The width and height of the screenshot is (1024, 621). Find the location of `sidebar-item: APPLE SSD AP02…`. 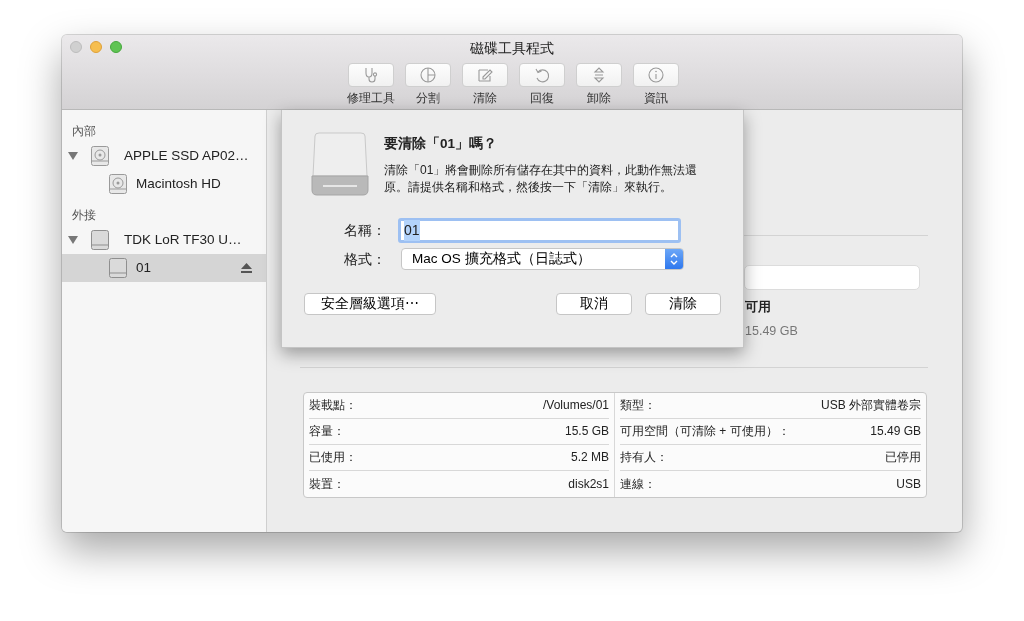

sidebar-item: APPLE SSD AP02… is located at coordinates (164, 156).